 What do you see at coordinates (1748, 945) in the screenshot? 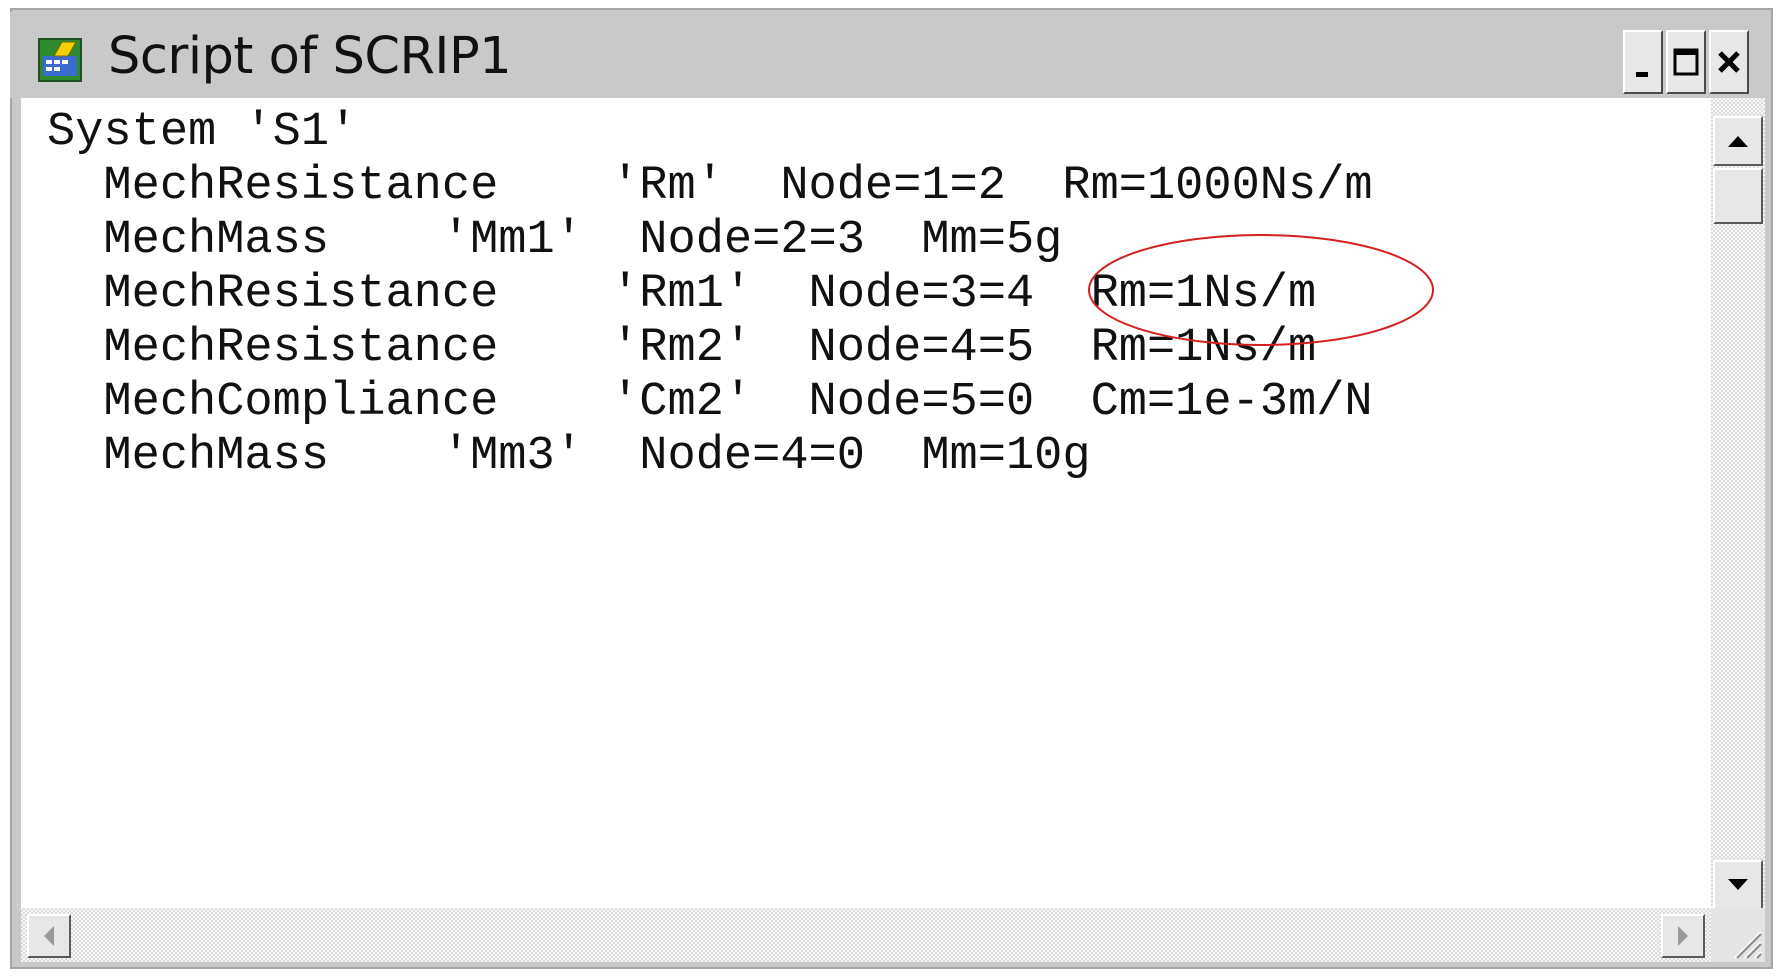
I see `size-grip-icon` at bounding box center [1748, 945].